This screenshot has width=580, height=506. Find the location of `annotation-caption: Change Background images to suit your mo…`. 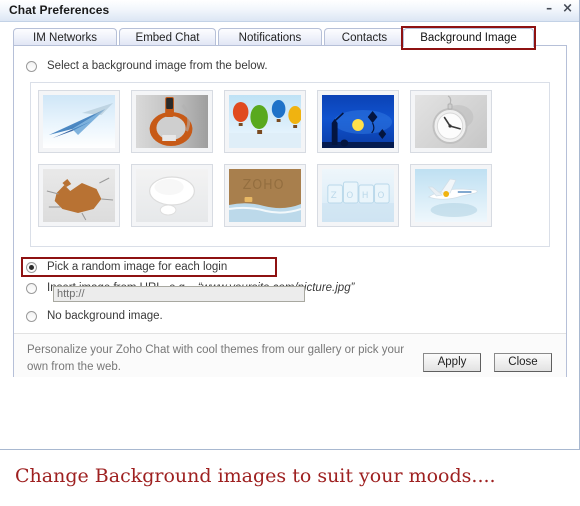

annotation-caption: Change Background images to suit your mo… is located at coordinates (255, 476).